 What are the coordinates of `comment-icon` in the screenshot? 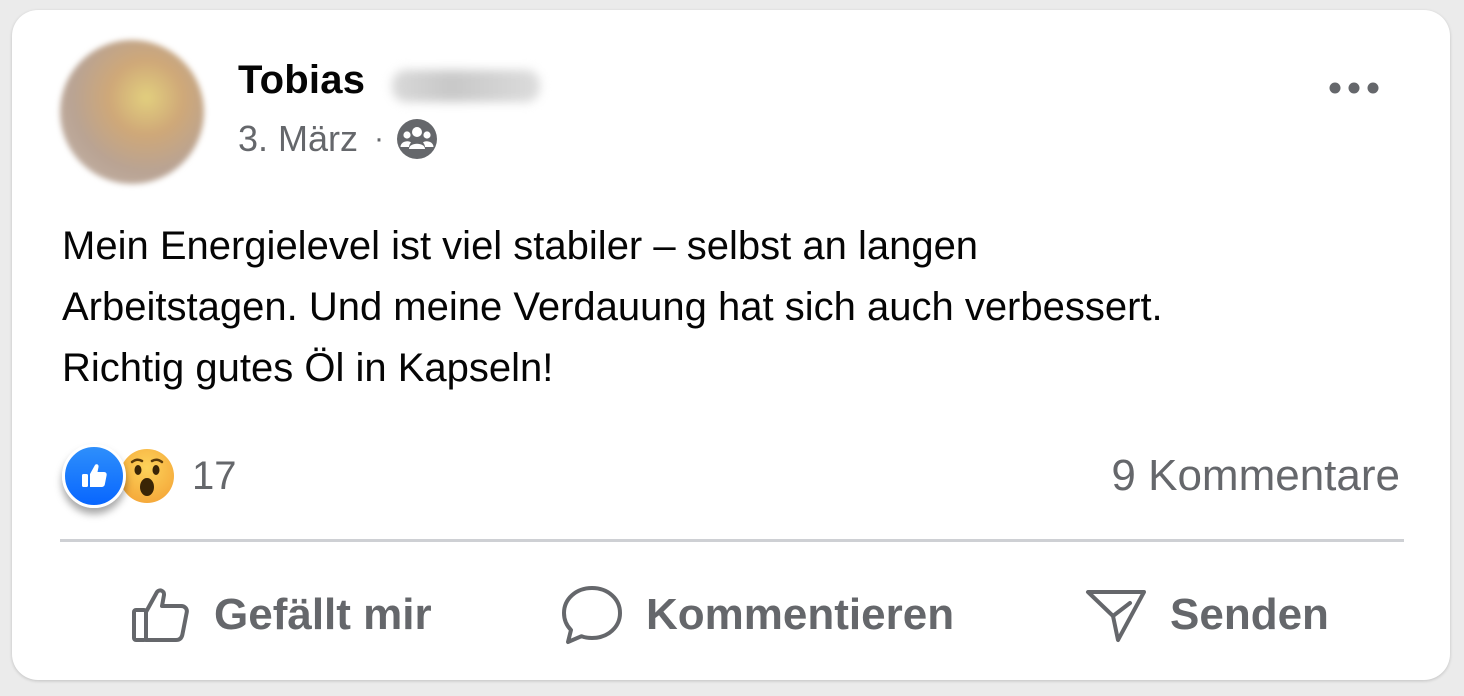 It's located at (592, 615).